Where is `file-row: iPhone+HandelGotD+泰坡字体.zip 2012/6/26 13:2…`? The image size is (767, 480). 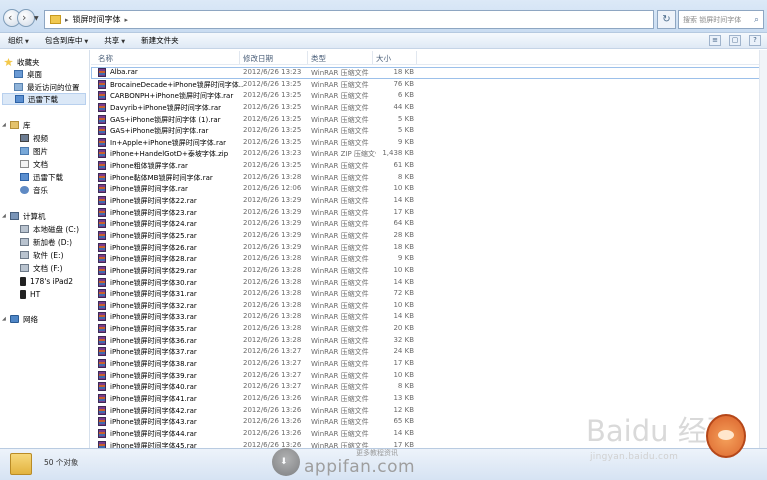
file-row: iPhone+HandelGotD+泰坡字体.zip 2012/6/26 13:2… is located at coordinates (429, 154).